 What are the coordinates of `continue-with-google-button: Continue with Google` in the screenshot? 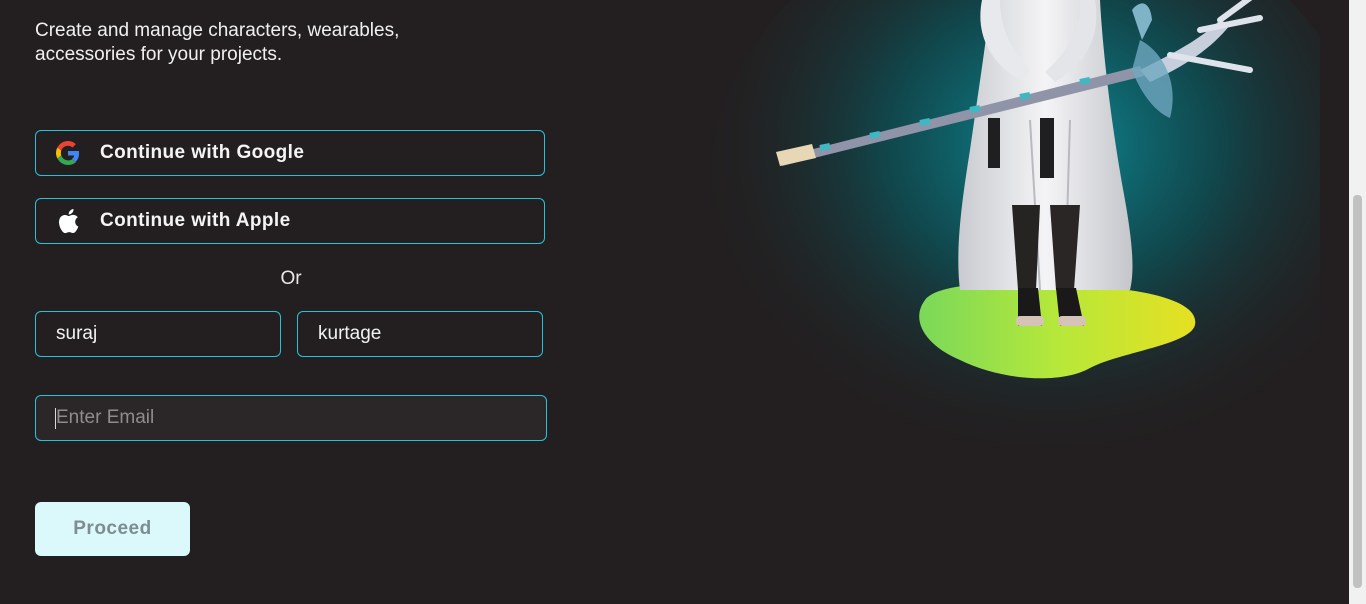 It's located at (290, 153).